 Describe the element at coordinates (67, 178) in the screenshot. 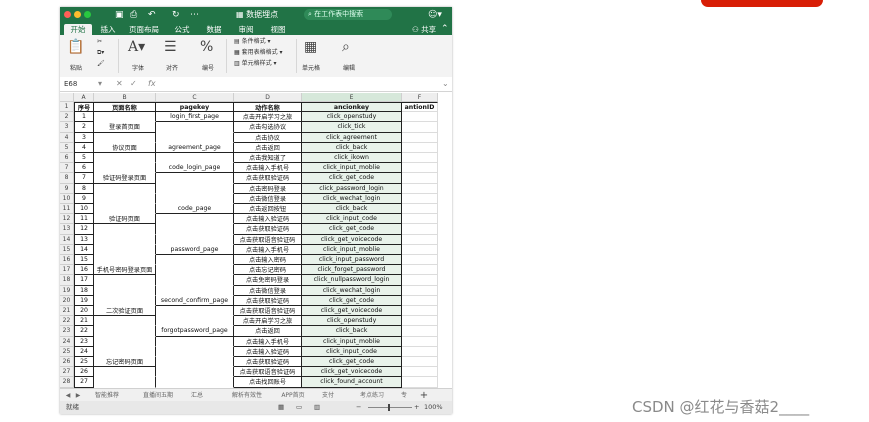

I see `row-header: 8` at that location.